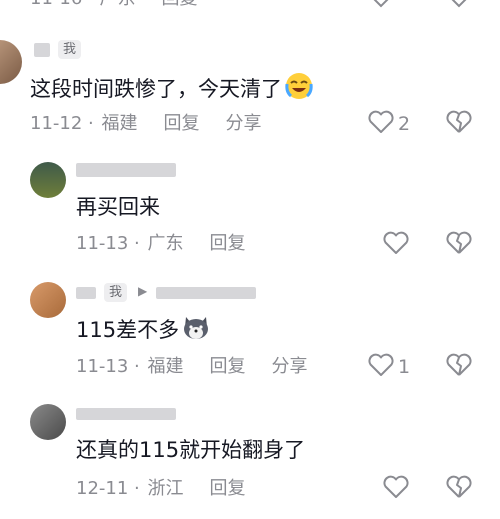  Describe the element at coordinates (299, 89) in the screenshot. I see `cry-laugh-emoji` at that location.